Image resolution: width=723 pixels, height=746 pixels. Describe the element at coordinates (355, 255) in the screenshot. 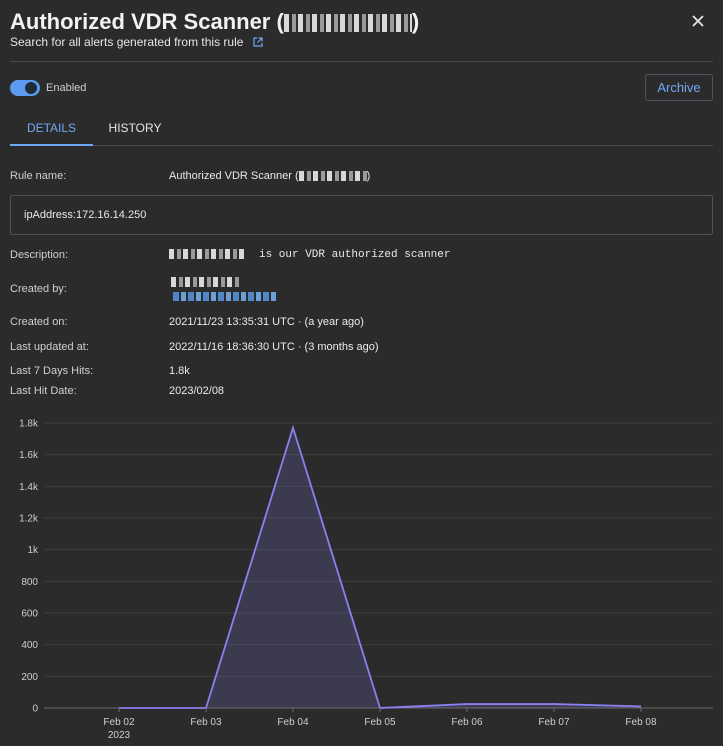

I see `description-text: is our VDR authorized scanner` at that location.